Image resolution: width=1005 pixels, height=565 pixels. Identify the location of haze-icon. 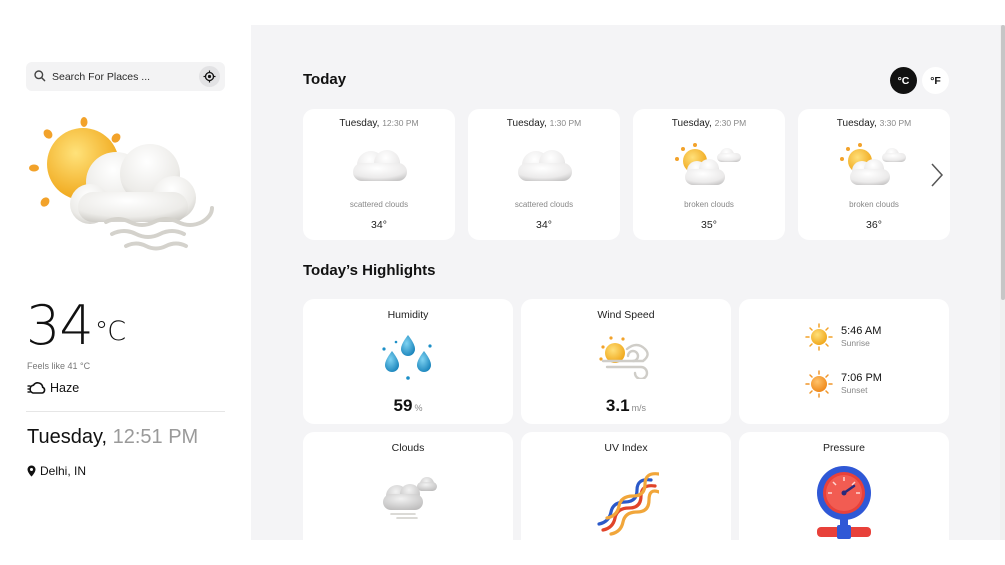
(36, 387).